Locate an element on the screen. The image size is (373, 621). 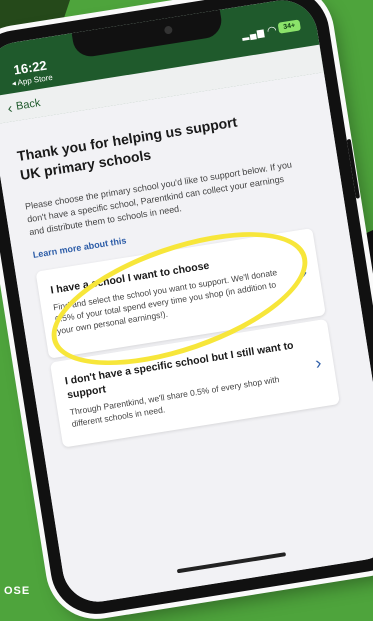
corner-caption: OSE is located at coordinates (17, 591).